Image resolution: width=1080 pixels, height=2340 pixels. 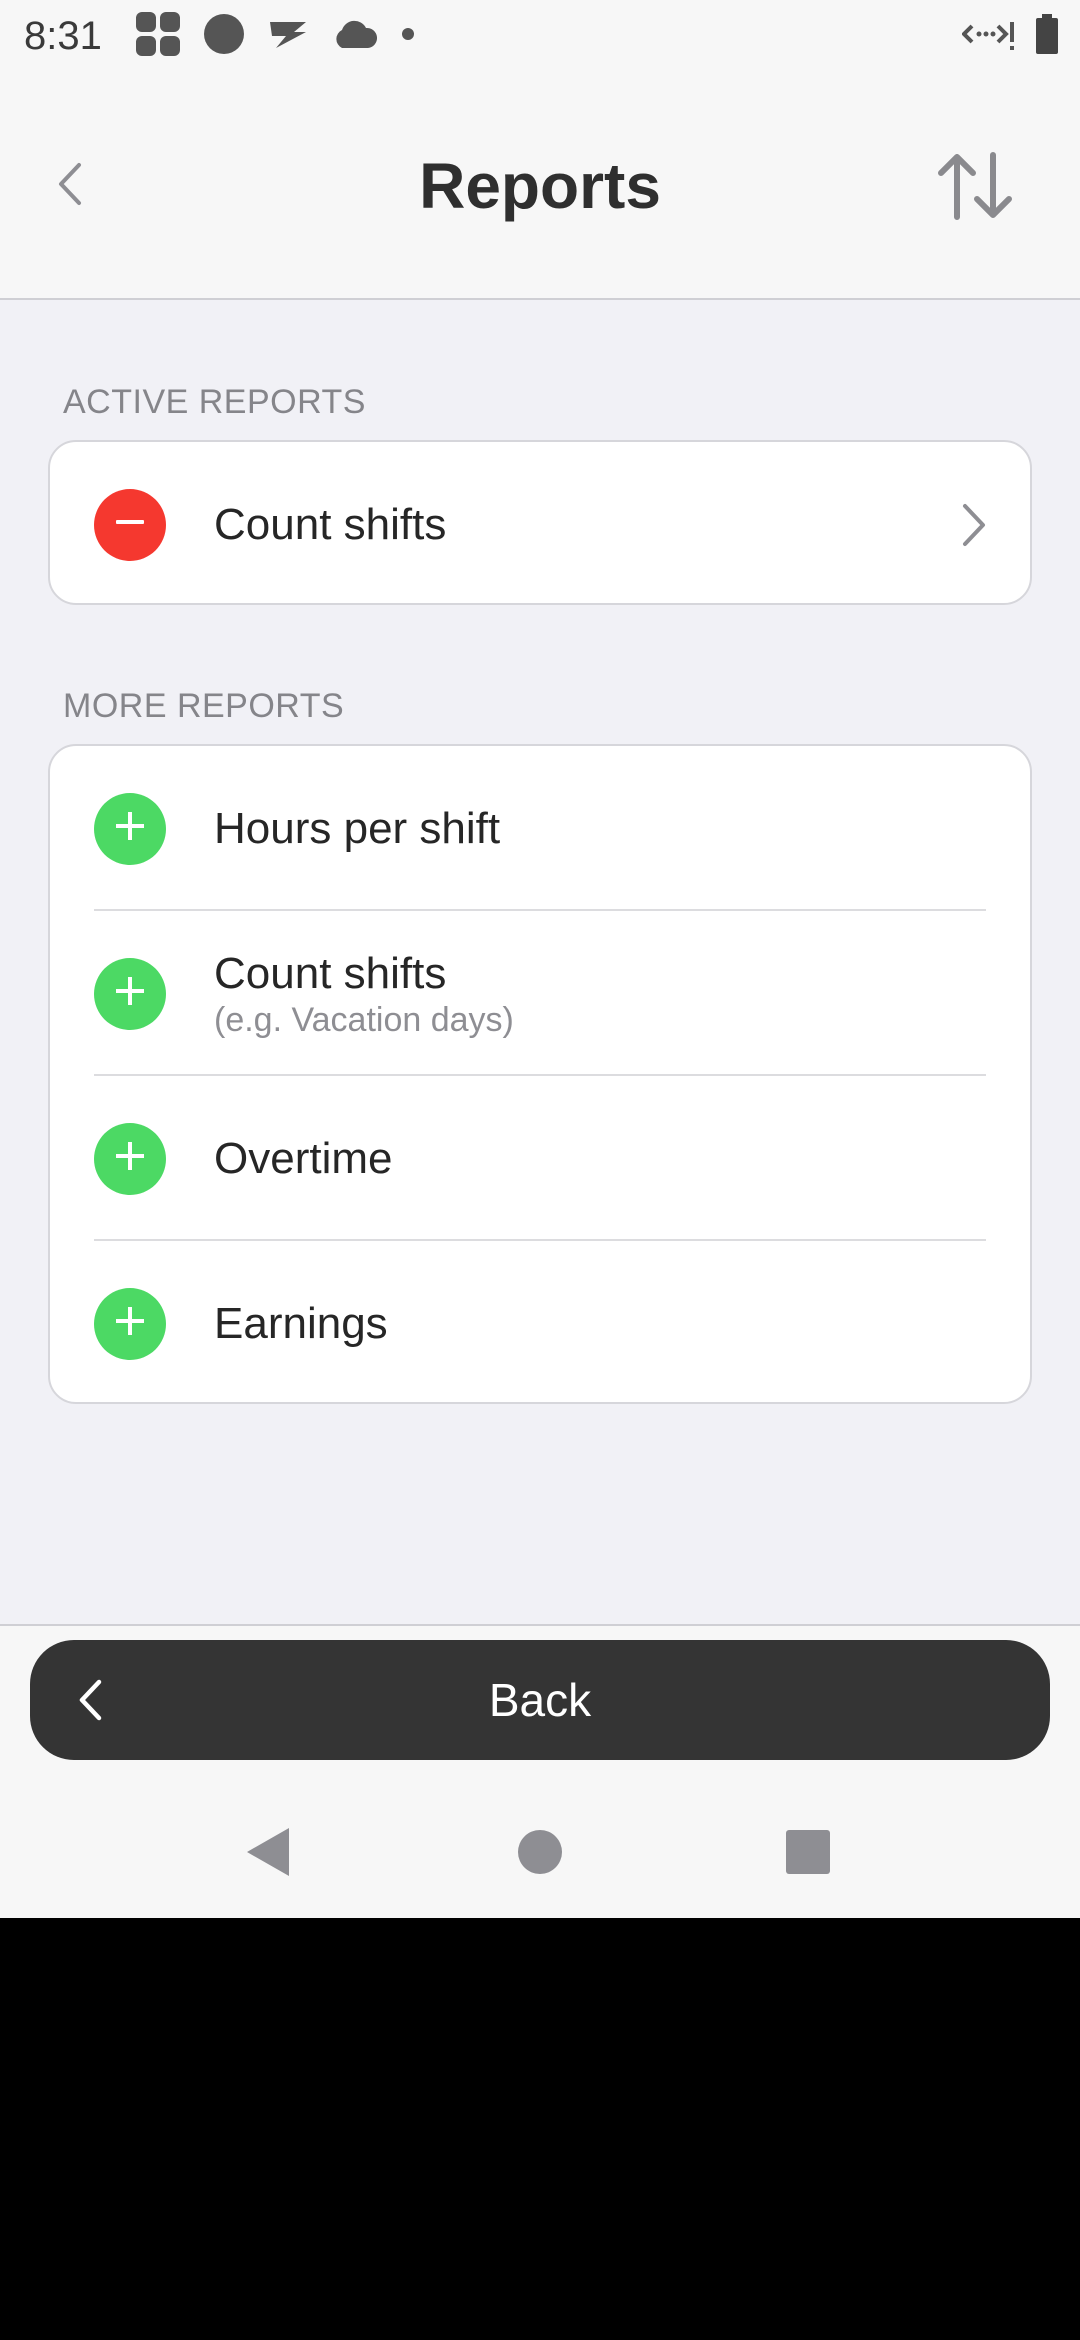 What do you see at coordinates (288, 36) in the screenshot?
I see `fast-forward-app-icon` at bounding box center [288, 36].